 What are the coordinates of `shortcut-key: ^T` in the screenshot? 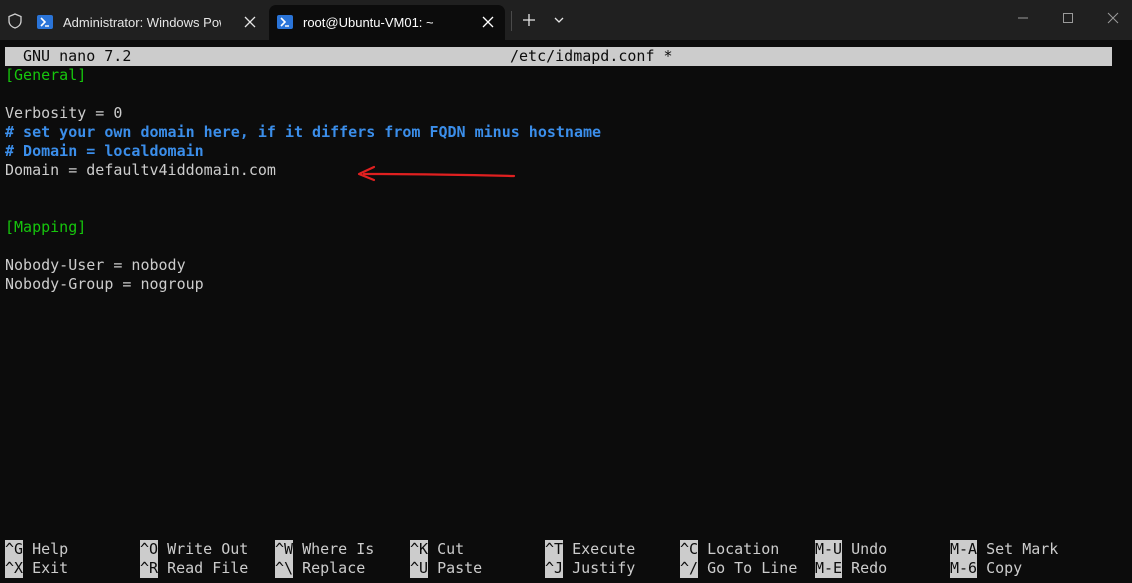 It's located at (554, 549).